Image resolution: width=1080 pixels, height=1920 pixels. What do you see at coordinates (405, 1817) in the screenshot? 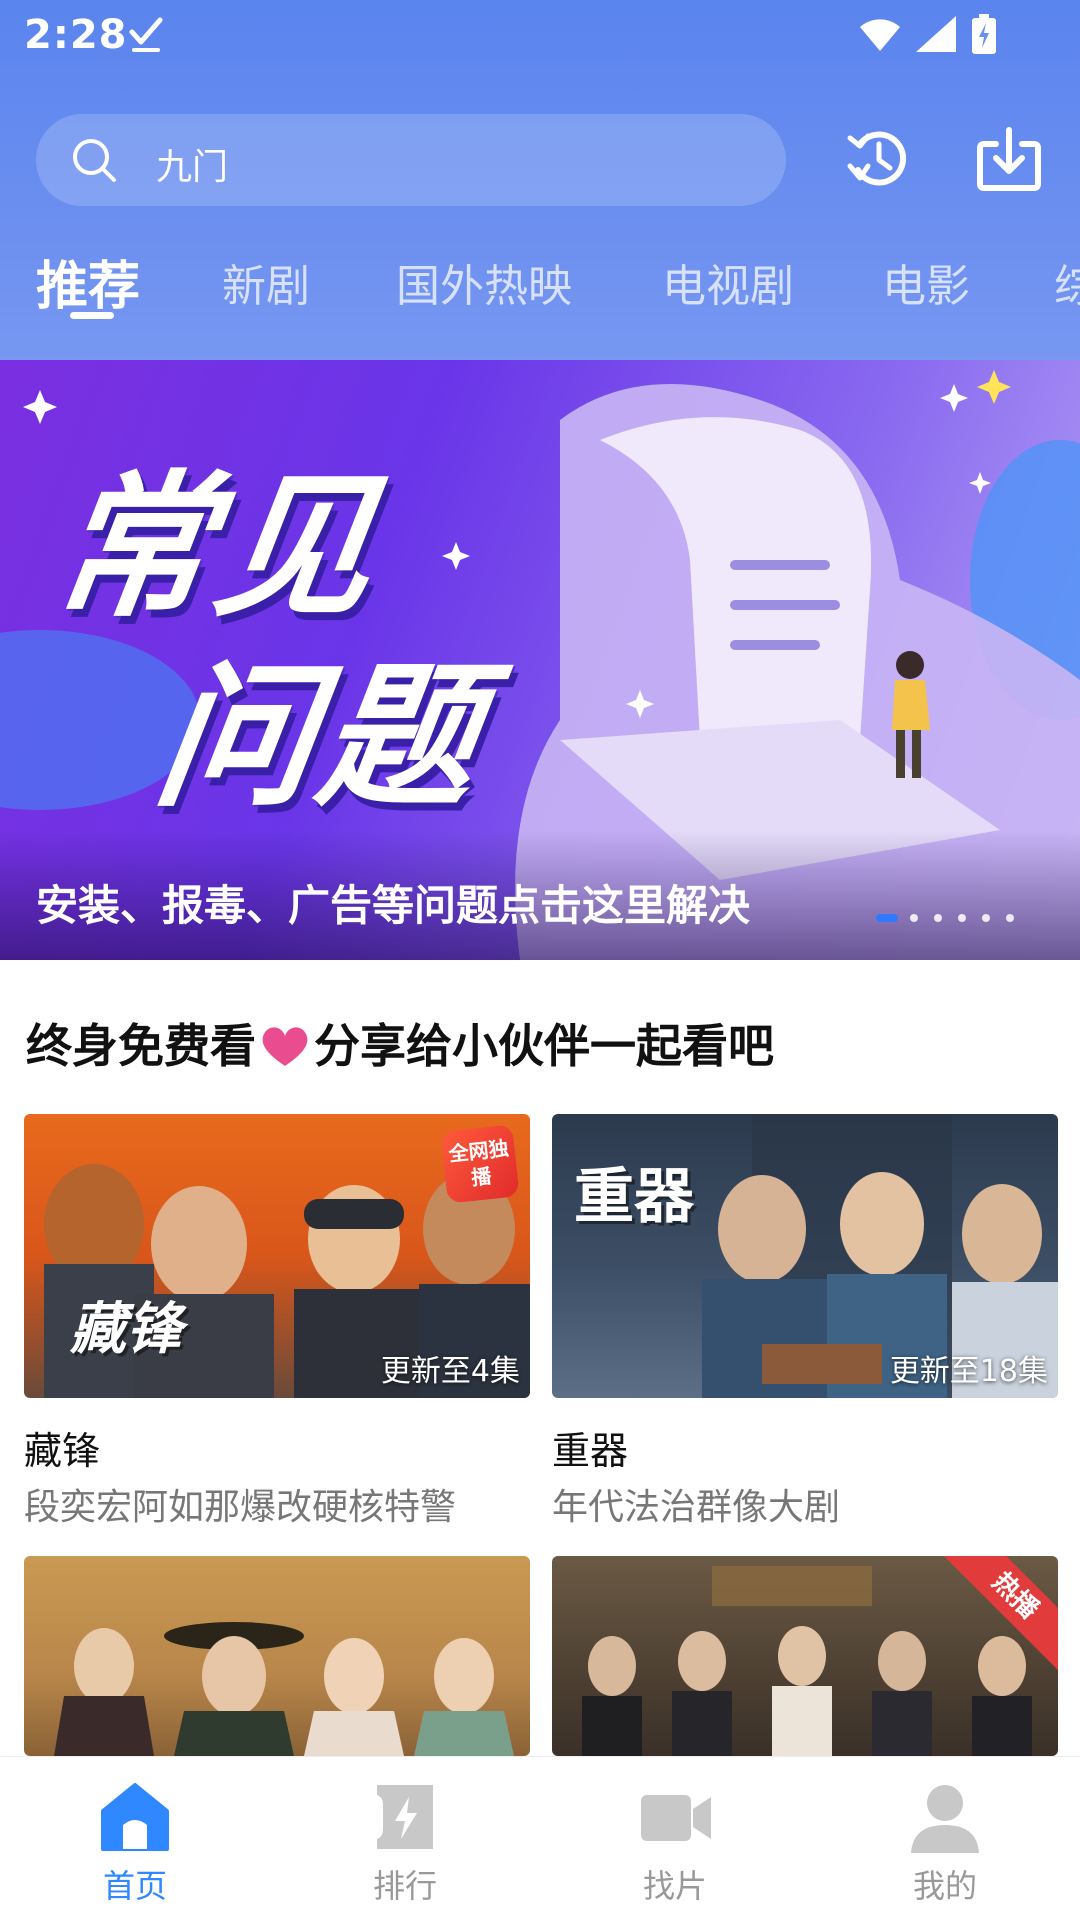
I see `ranking-icon` at bounding box center [405, 1817].